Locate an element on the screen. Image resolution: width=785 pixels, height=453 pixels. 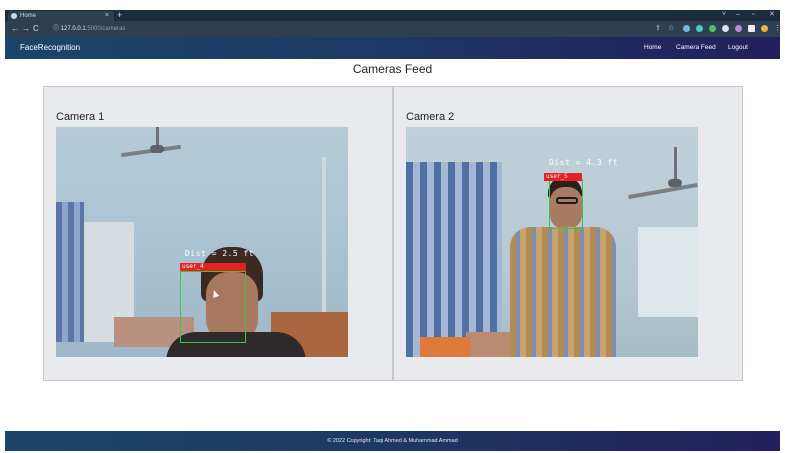
globe-icon is located at coordinates (14, 16).